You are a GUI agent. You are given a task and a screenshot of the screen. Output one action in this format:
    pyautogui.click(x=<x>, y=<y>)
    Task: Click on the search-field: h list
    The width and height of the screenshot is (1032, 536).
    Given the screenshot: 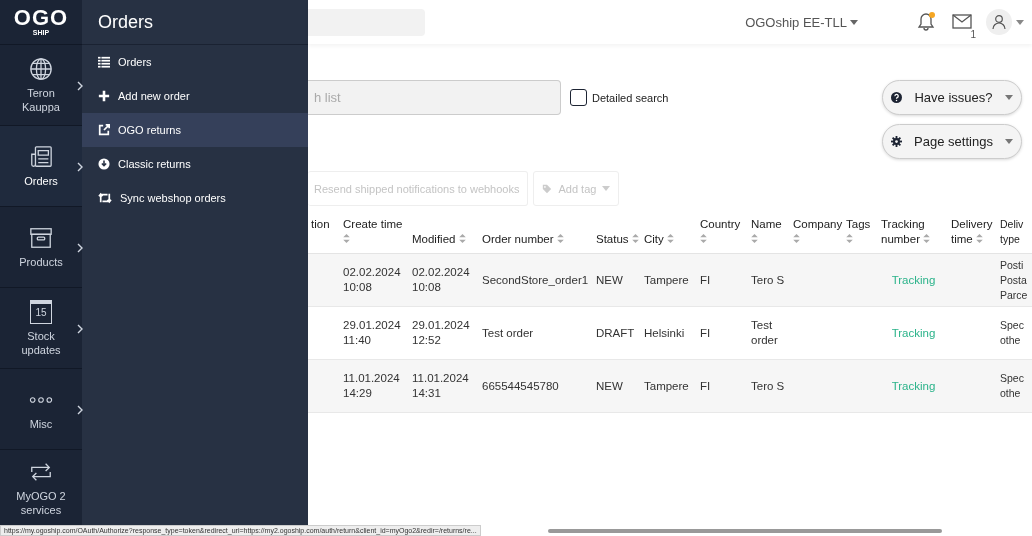 What is the action you would take?
    pyautogui.click(x=434, y=97)
    